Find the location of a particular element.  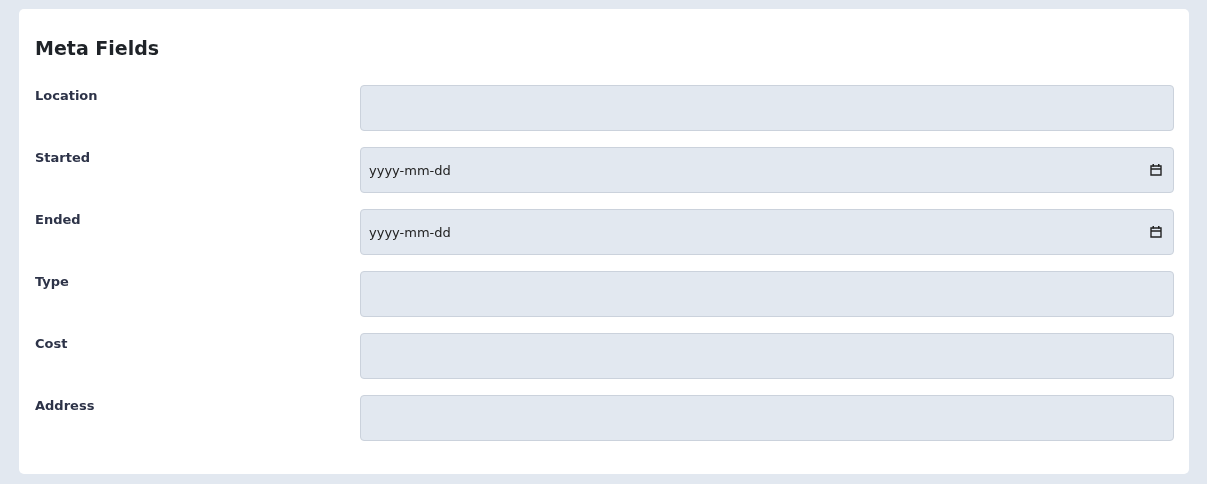

field-label: Started is located at coordinates (63, 157).